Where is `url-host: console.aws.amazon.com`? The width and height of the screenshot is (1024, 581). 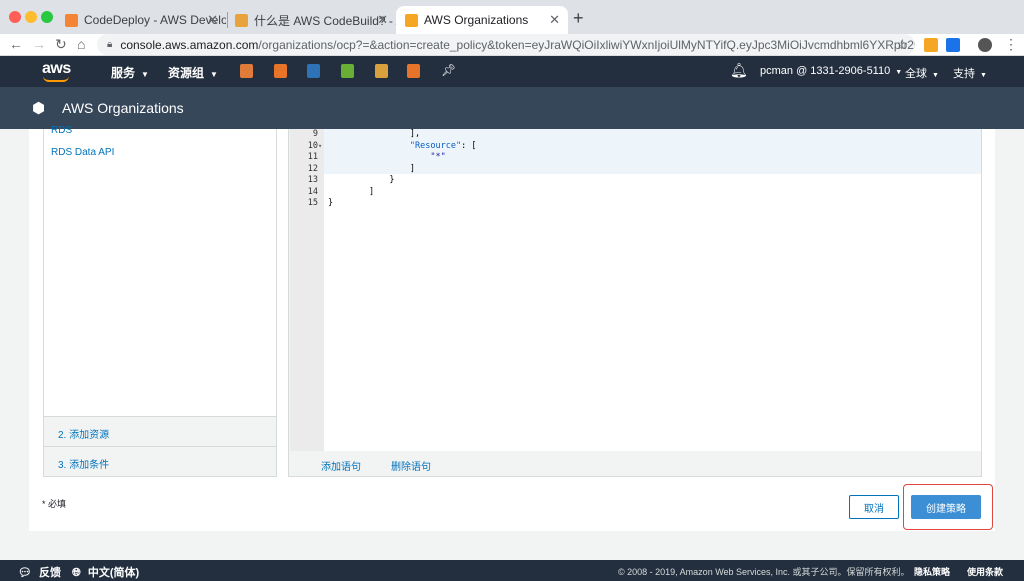 url-host: console.aws.amazon.com is located at coordinates (189, 44).